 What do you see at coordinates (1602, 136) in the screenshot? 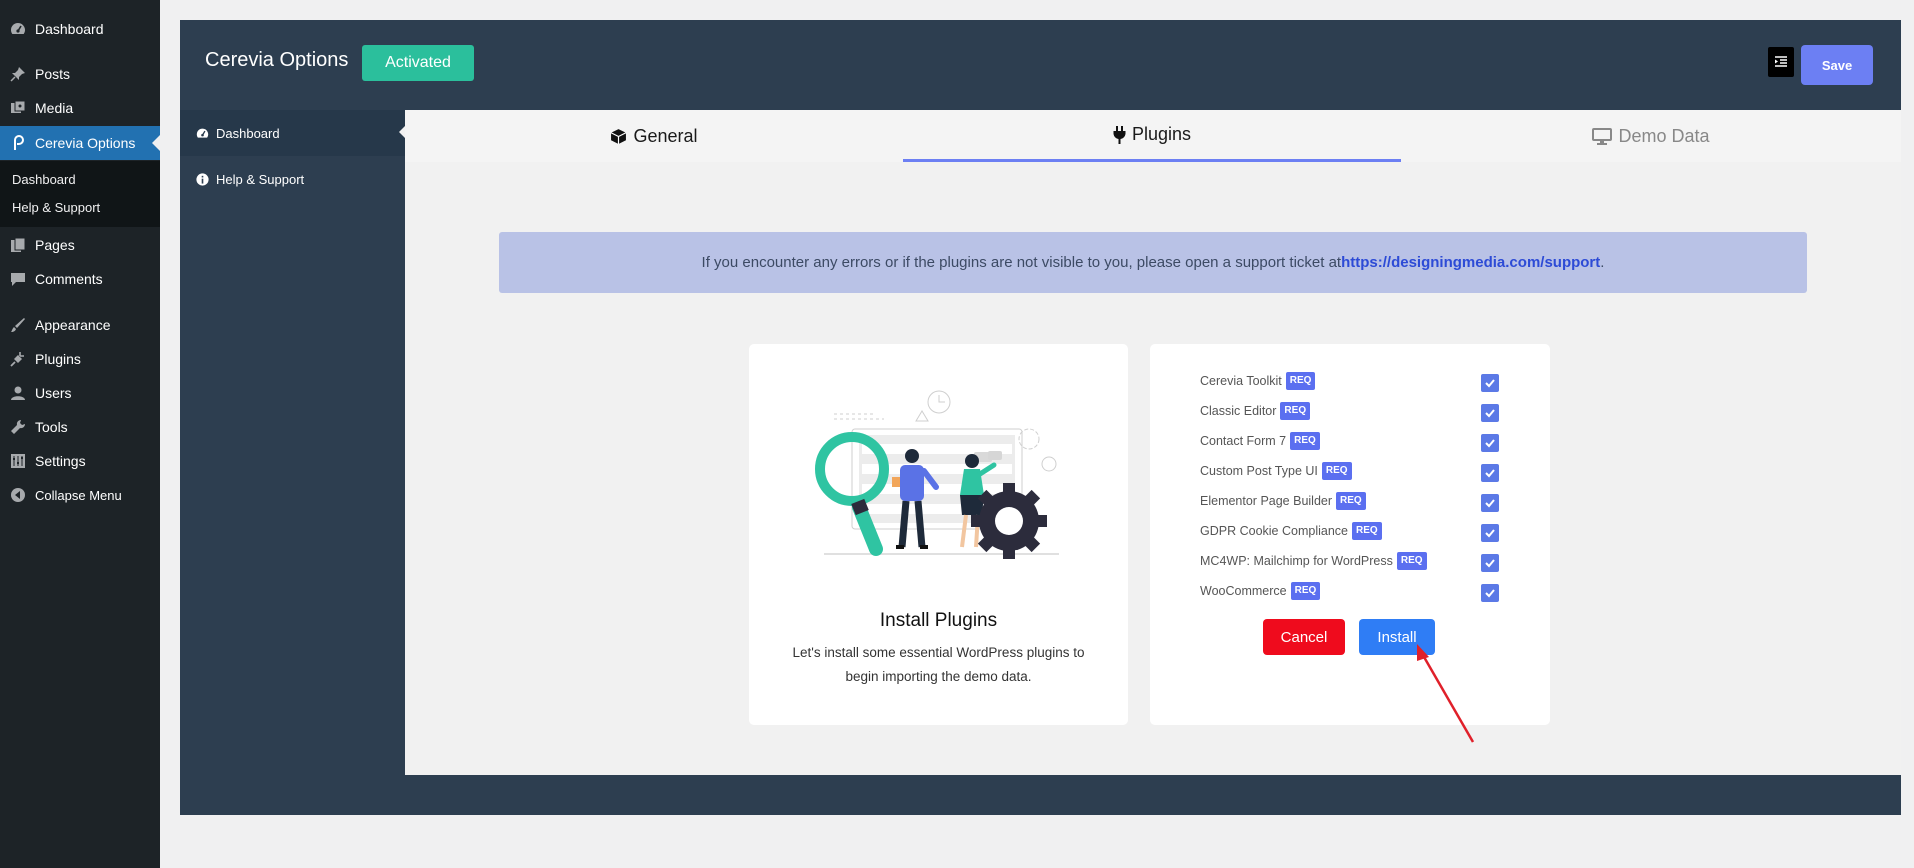
I see `monitor-icon` at bounding box center [1602, 136].